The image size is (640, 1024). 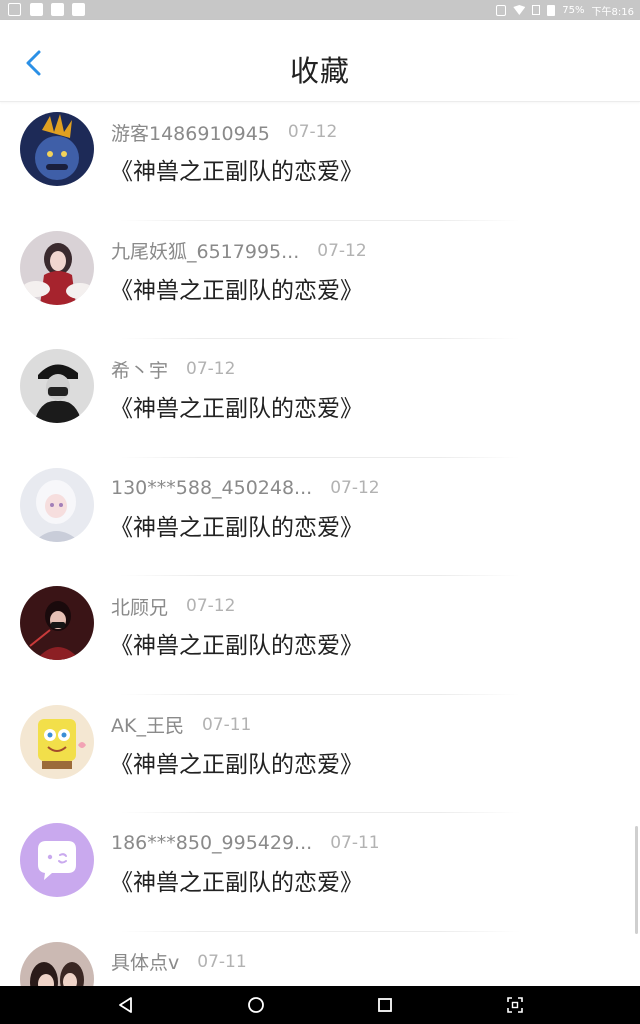 I want to click on header: 收藏, so click(x=320, y=61).